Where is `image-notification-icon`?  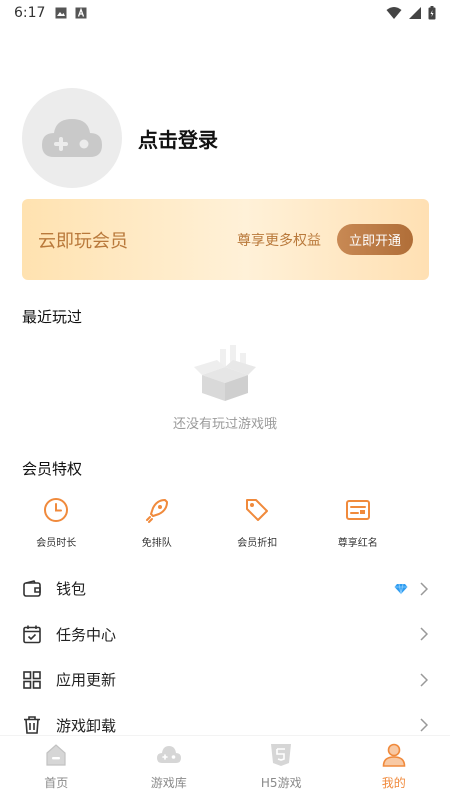
image-notification-icon is located at coordinates (61, 13).